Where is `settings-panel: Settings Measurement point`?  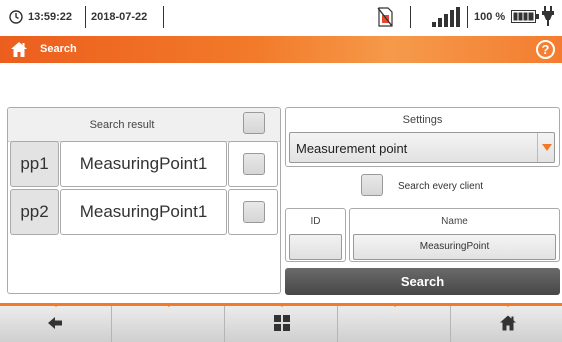 settings-panel: Settings Measurement point is located at coordinates (422, 137).